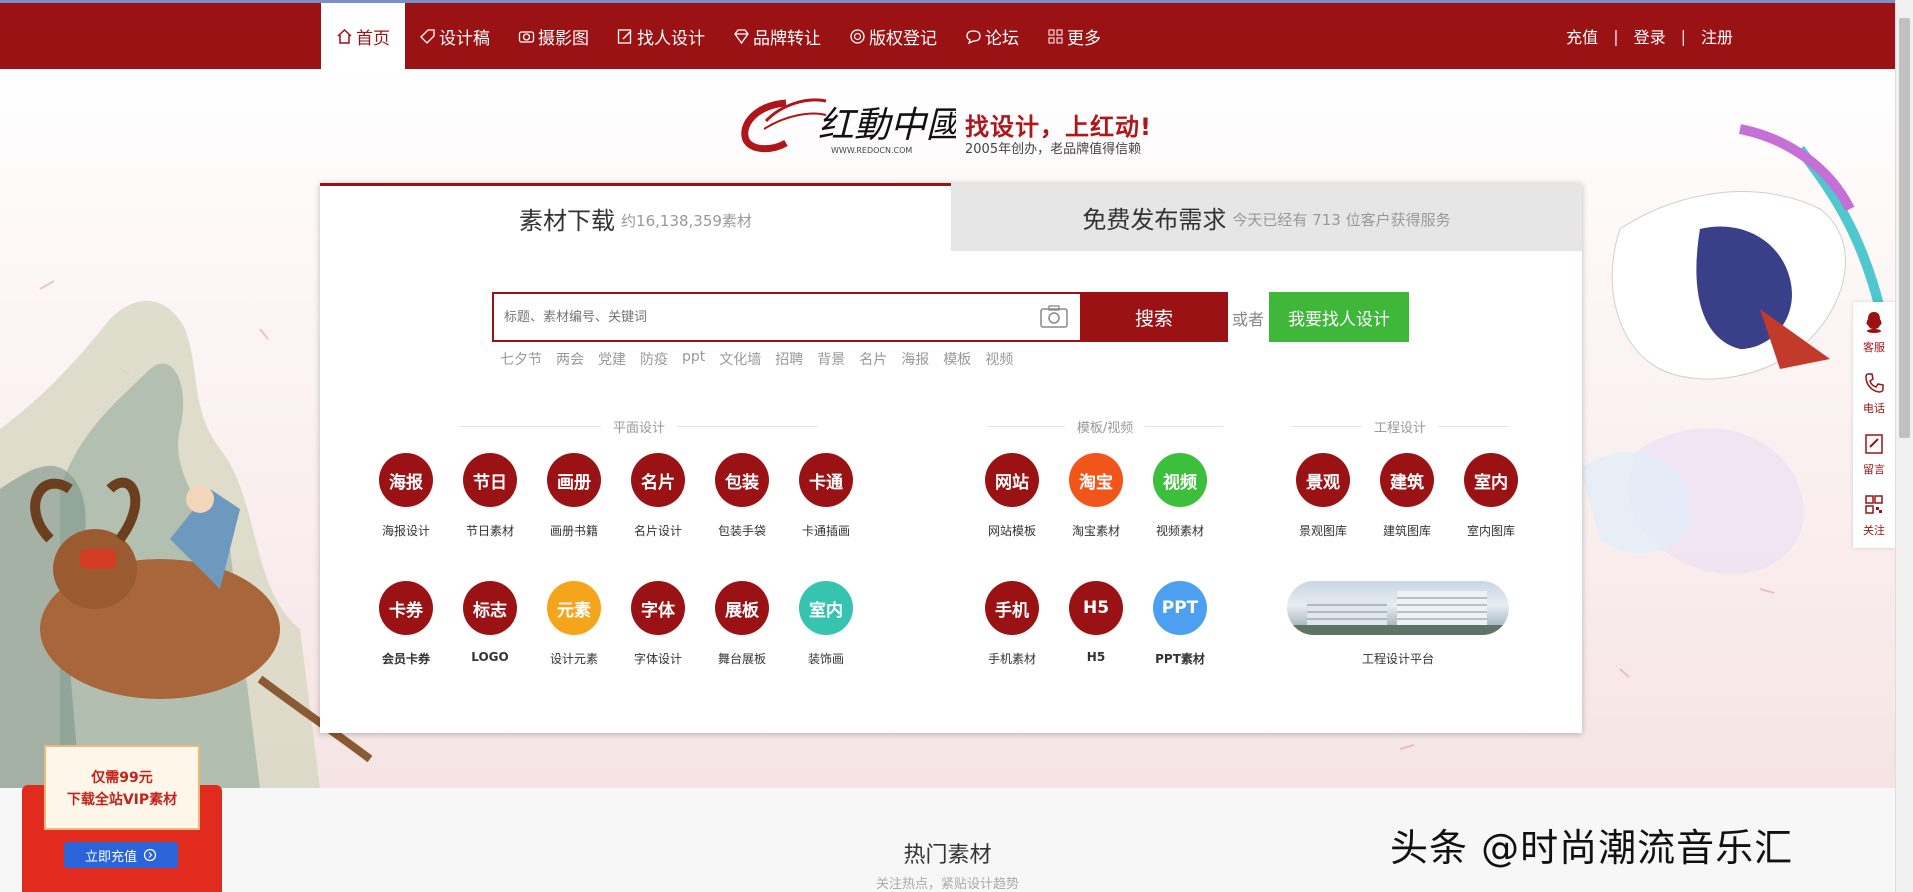 This screenshot has height=892, width=1913. What do you see at coordinates (1011, 531) in the screenshot?
I see `category-label: 网站模板` at bounding box center [1011, 531].